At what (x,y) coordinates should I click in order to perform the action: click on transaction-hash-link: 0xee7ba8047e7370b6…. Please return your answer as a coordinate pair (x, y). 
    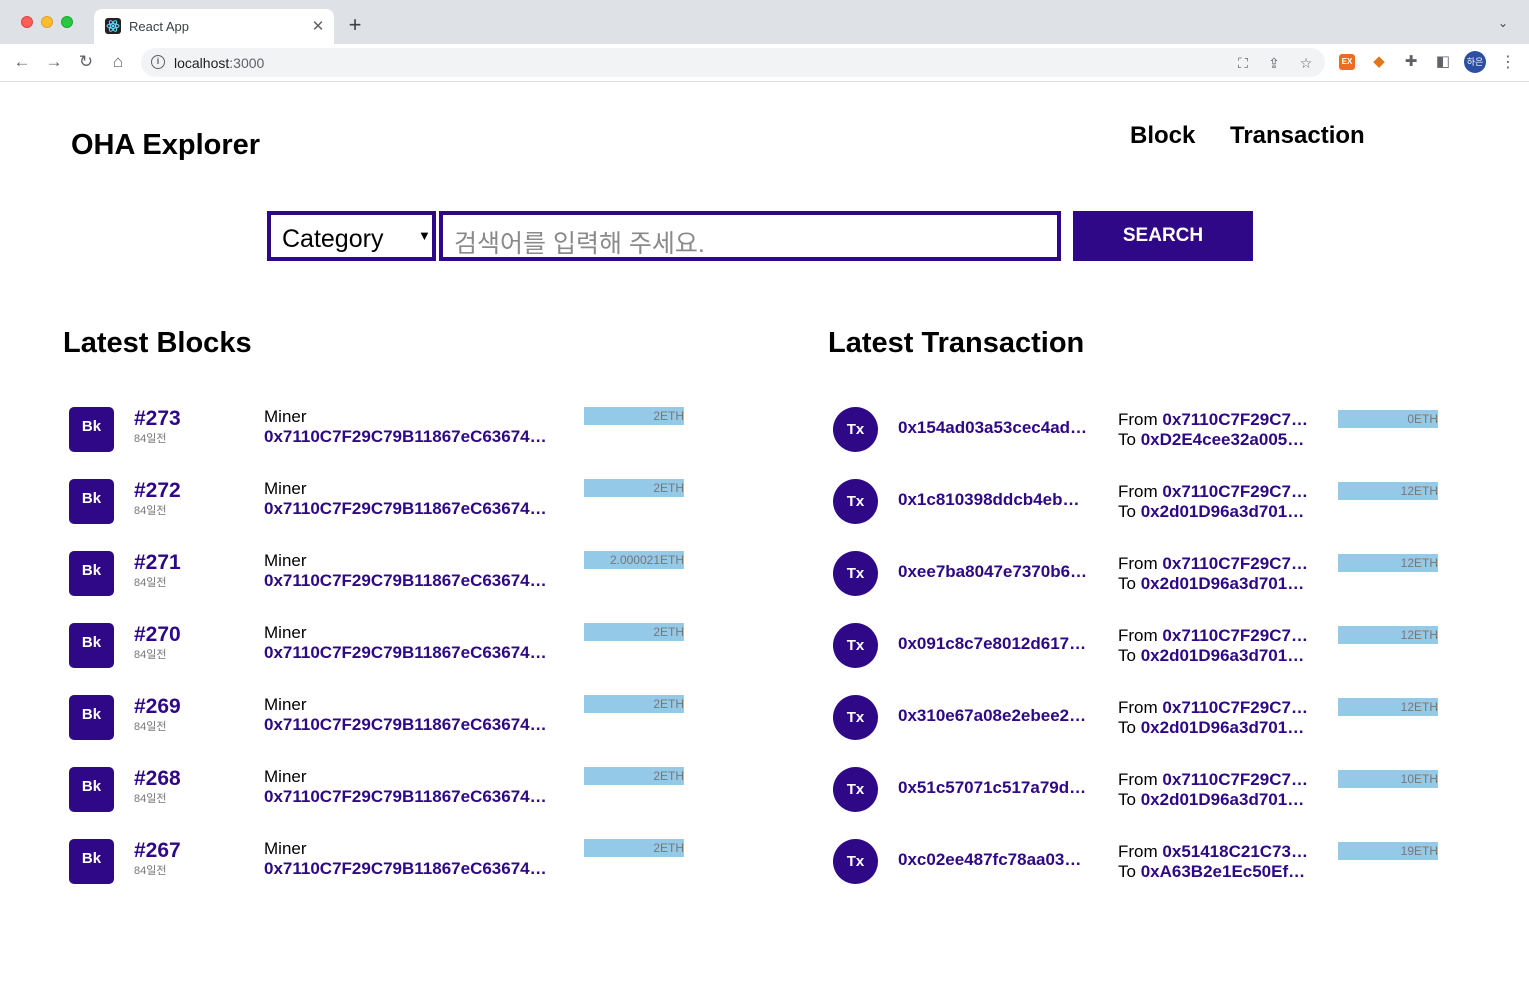
    Looking at the image, I should click on (998, 572).